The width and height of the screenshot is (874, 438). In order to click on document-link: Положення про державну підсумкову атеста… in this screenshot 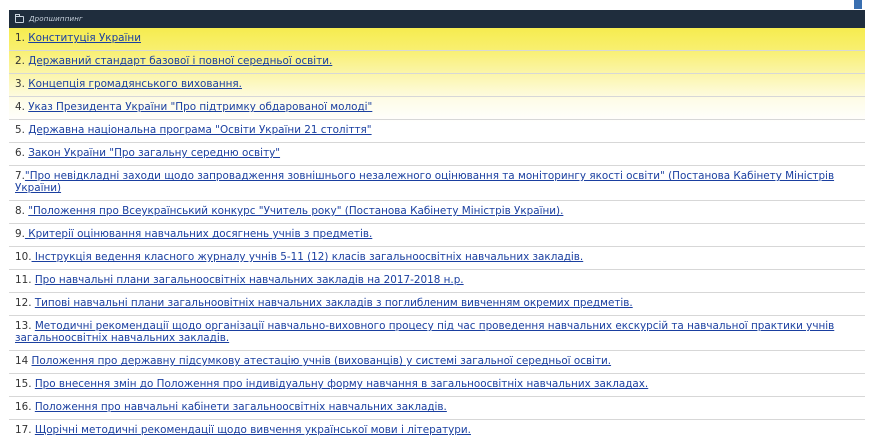, I will do `click(322, 361)`.